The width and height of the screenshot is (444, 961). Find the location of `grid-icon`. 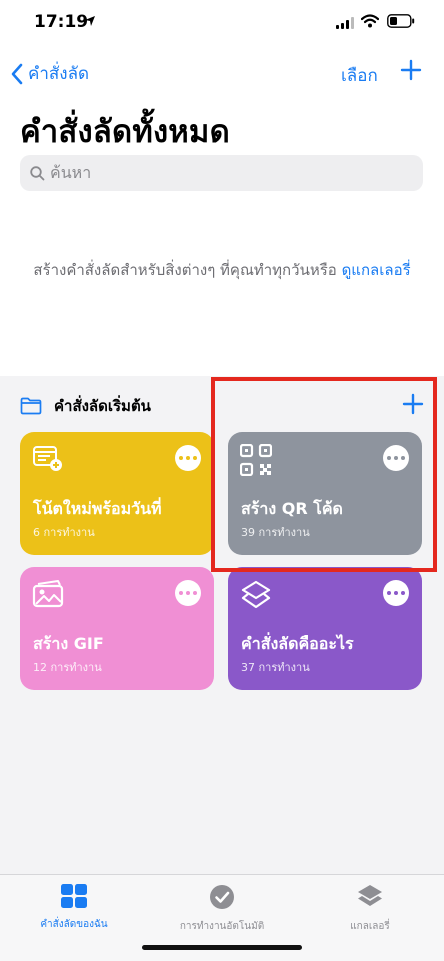

grid-icon is located at coordinates (74, 896).